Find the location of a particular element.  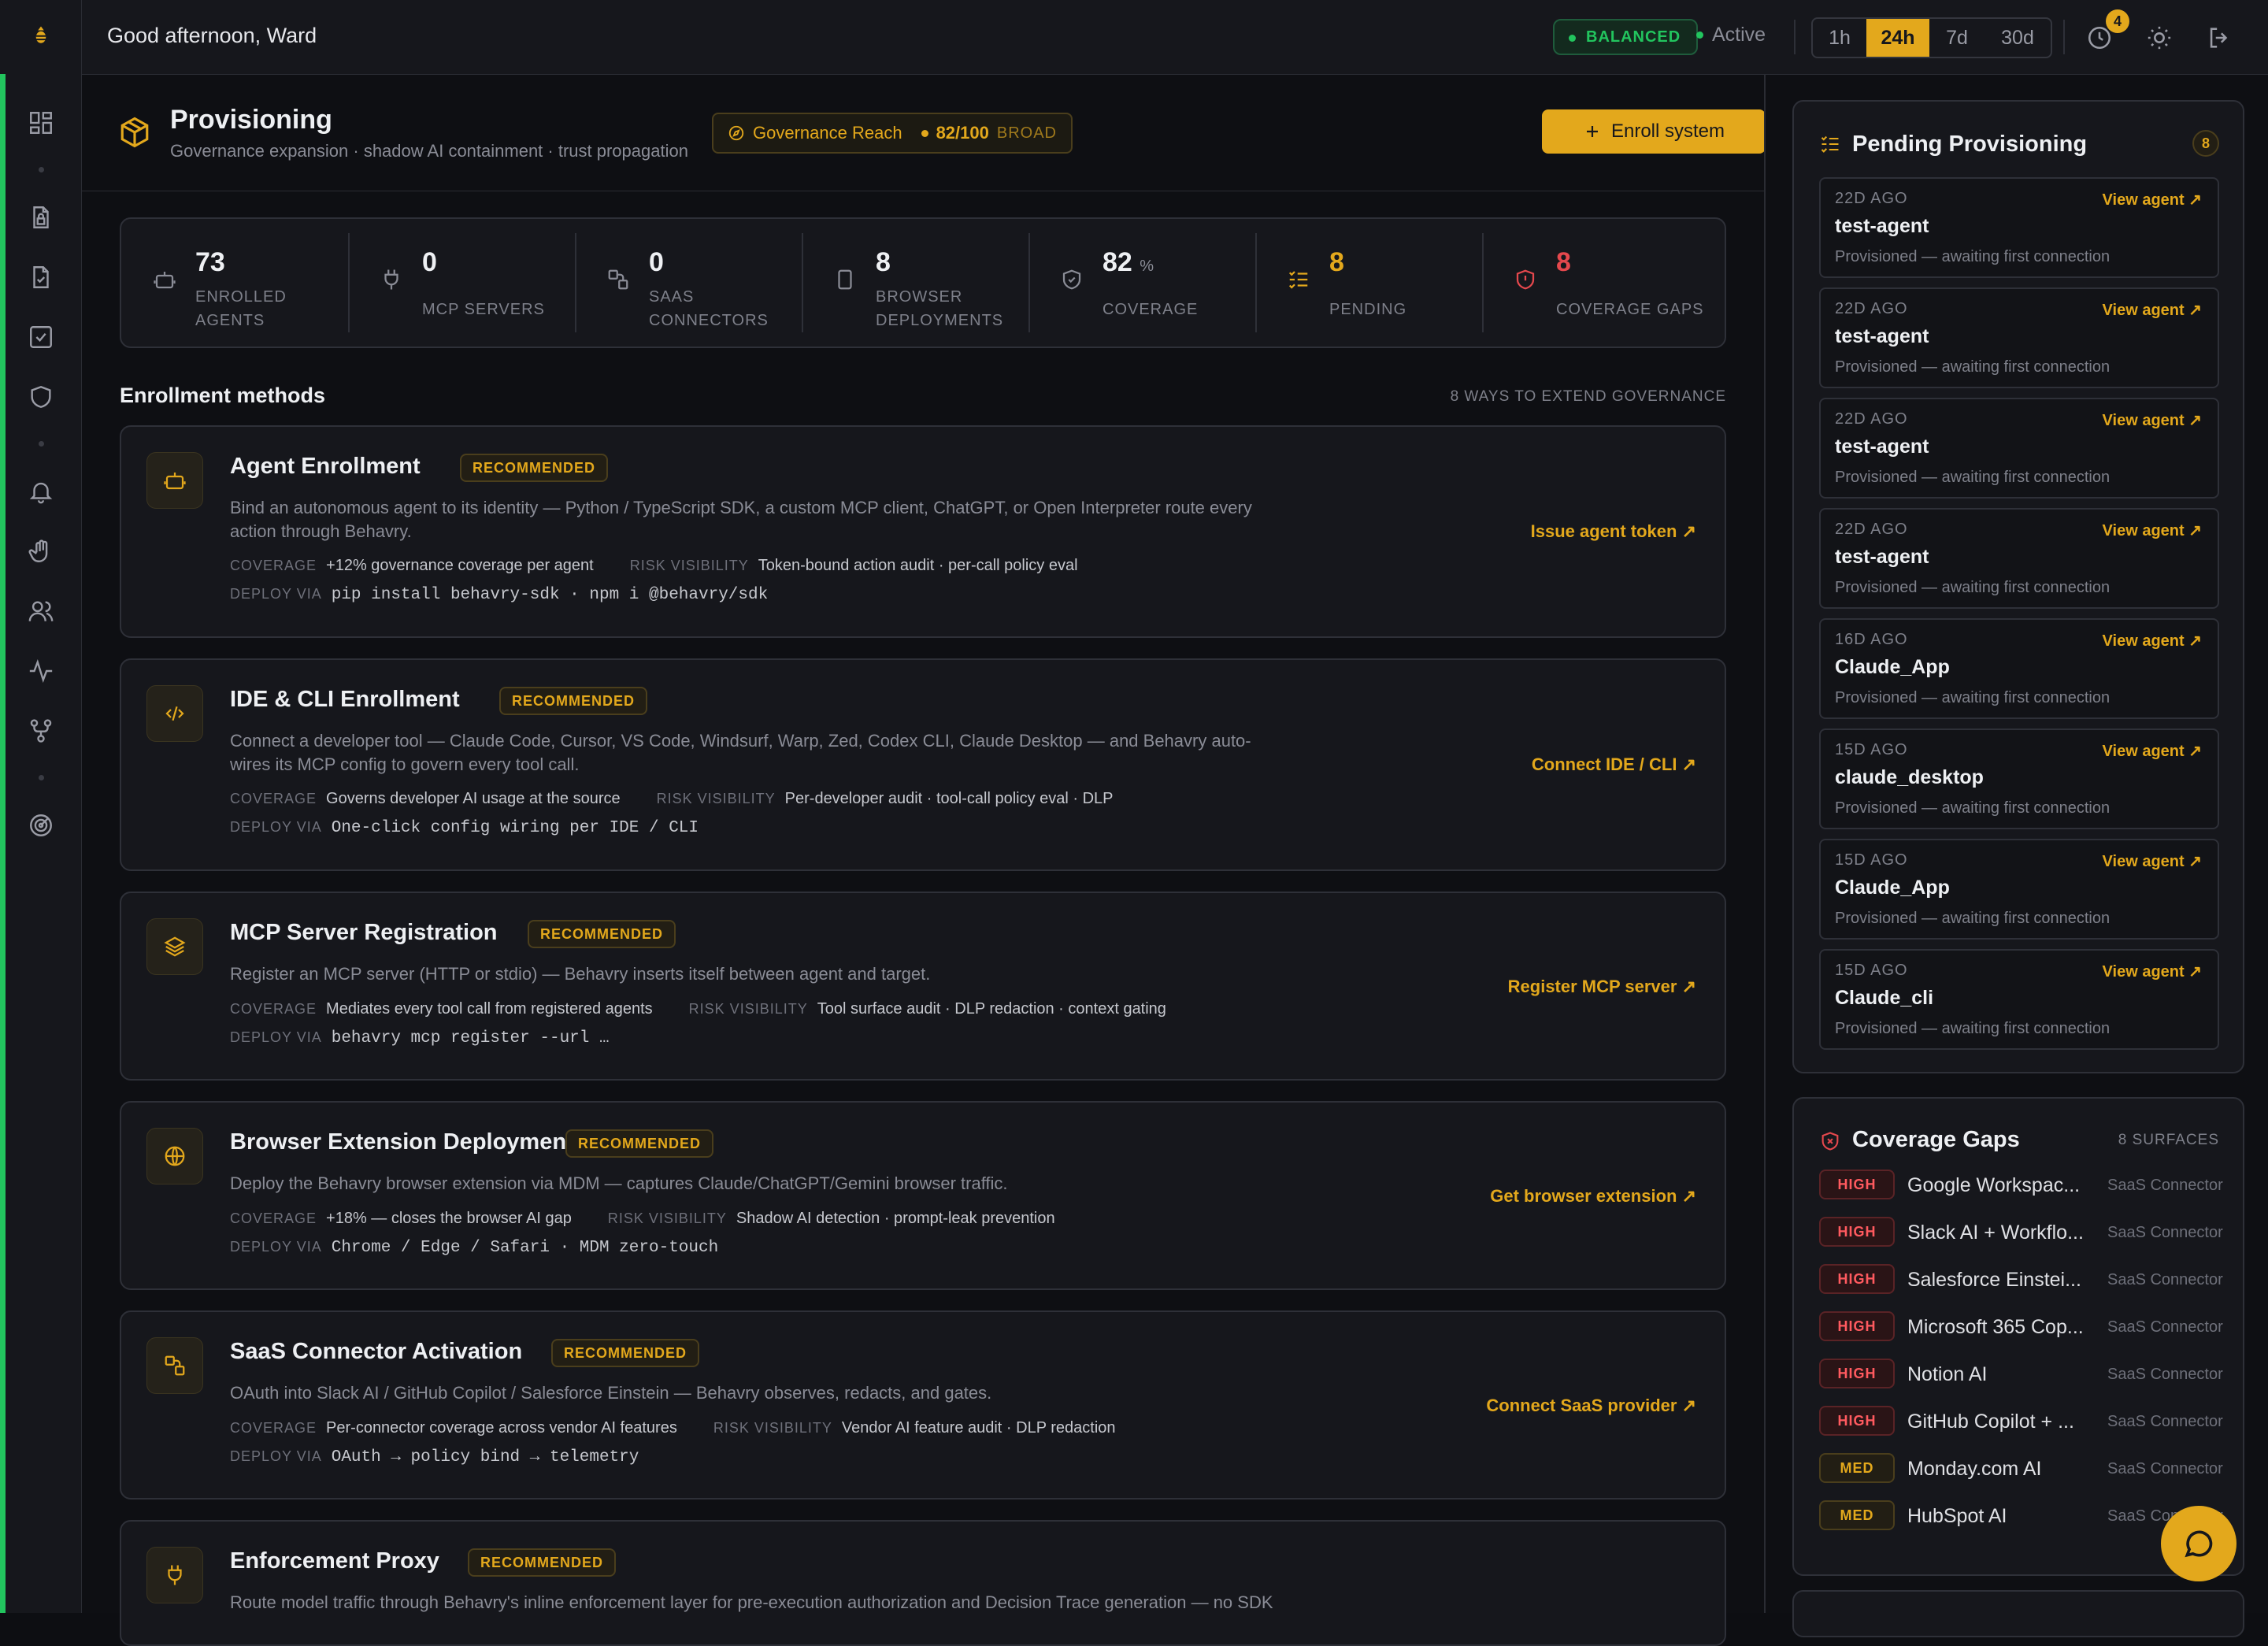

card-title: IDE & CLI Enrollment is located at coordinates (345, 700).